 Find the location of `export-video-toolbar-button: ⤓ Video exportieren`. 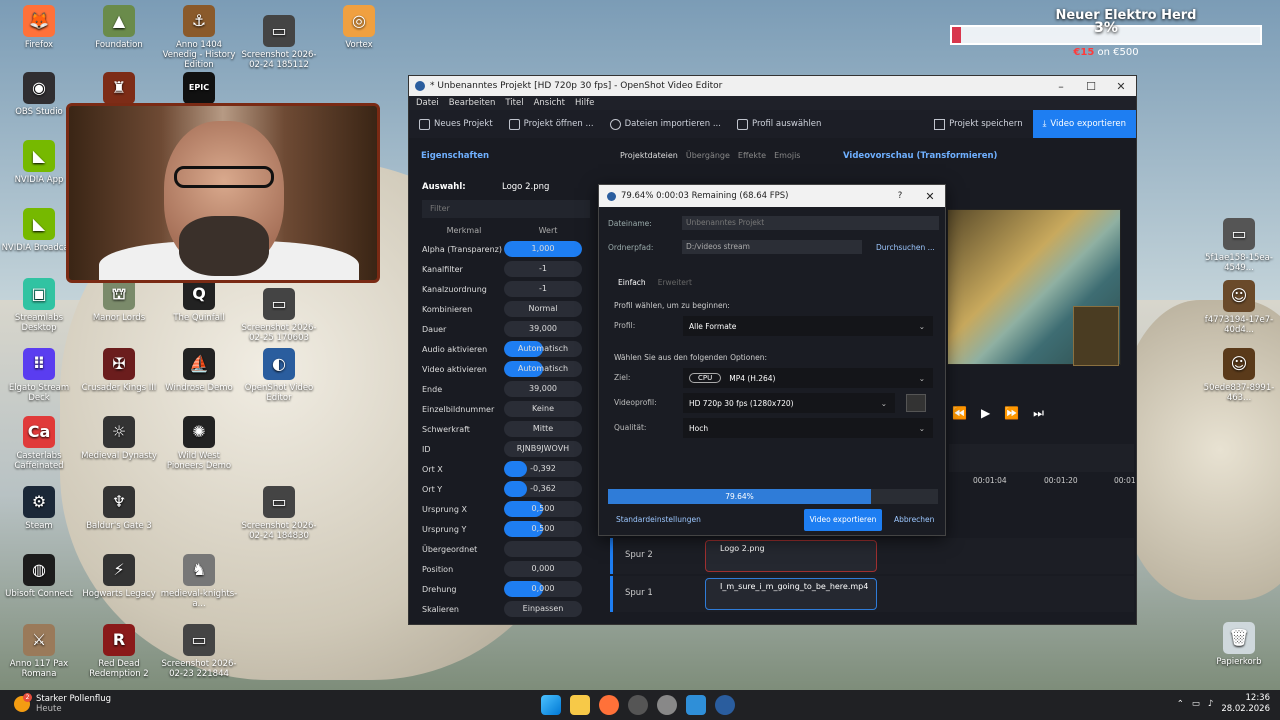

export-video-toolbar-button: ⤓ Video exportieren is located at coordinates (1084, 124).